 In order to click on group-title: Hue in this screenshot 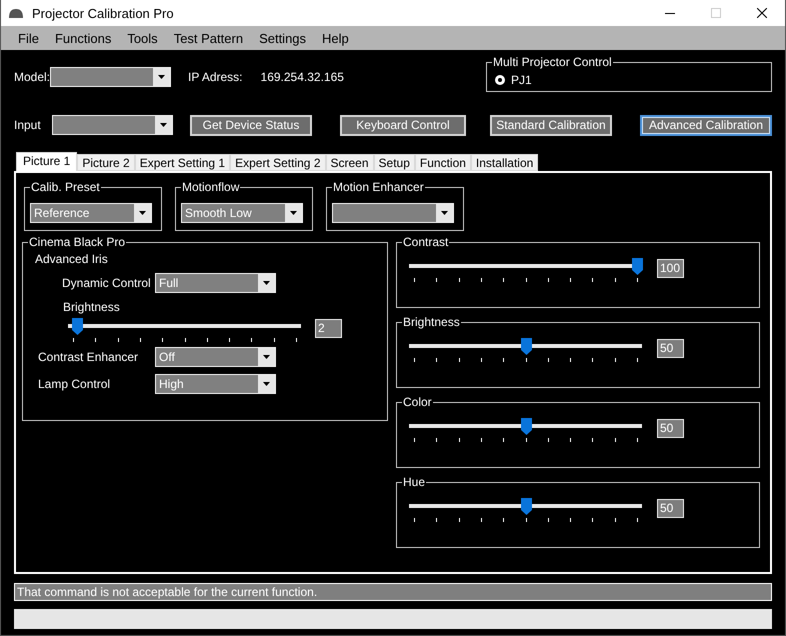, I will do `click(414, 482)`.